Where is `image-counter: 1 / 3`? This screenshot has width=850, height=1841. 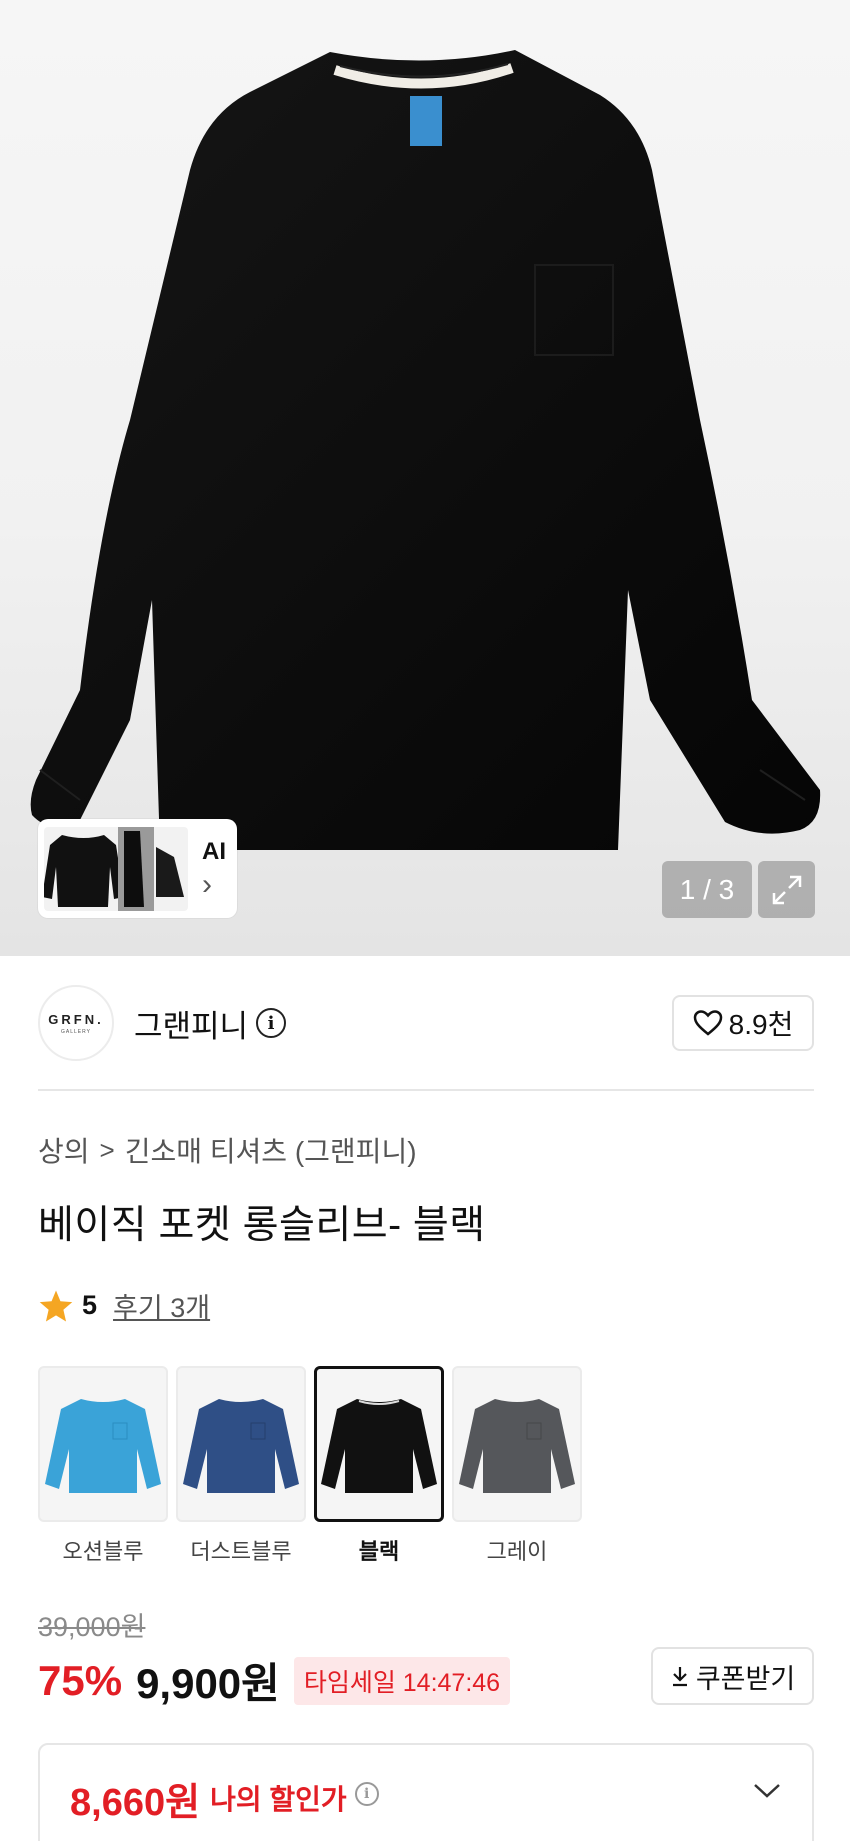
image-counter: 1 / 3 is located at coordinates (707, 889).